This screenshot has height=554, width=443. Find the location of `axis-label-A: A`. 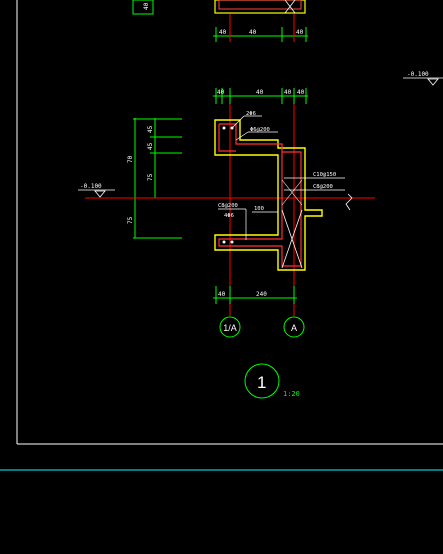

axis-label-A: A is located at coordinates (294, 328).